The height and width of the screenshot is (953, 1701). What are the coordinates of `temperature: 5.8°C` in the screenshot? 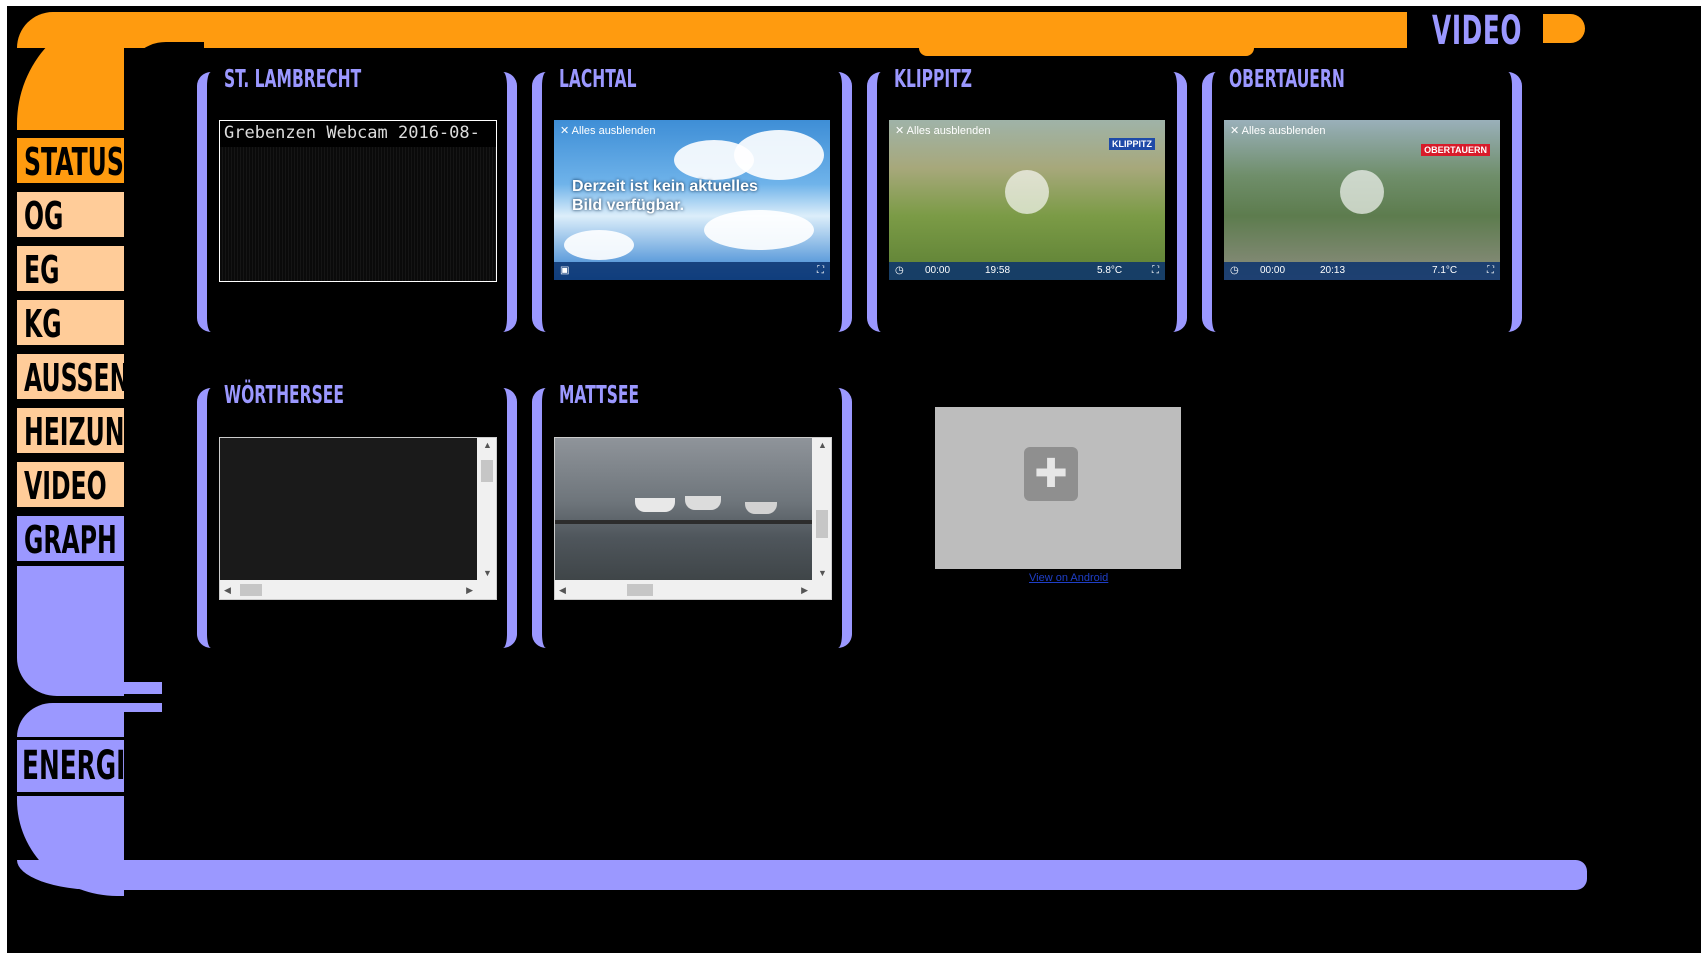 It's located at (1110, 270).